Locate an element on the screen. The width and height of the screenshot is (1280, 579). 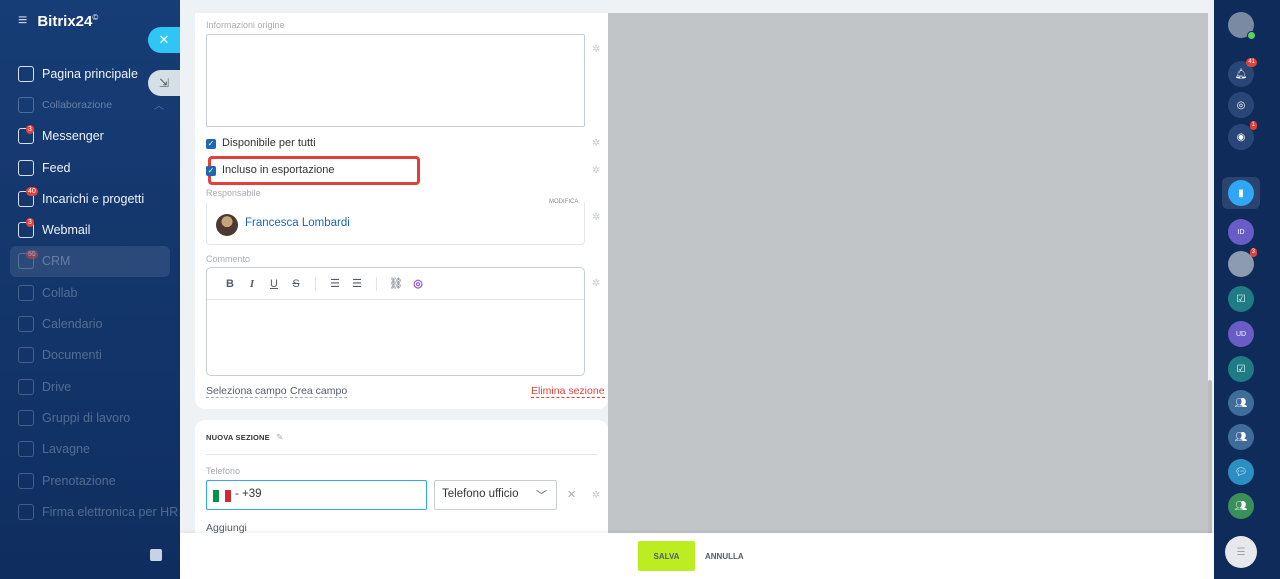
sidebar-item-home: Pagina principale is located at coordinates (90, 73).